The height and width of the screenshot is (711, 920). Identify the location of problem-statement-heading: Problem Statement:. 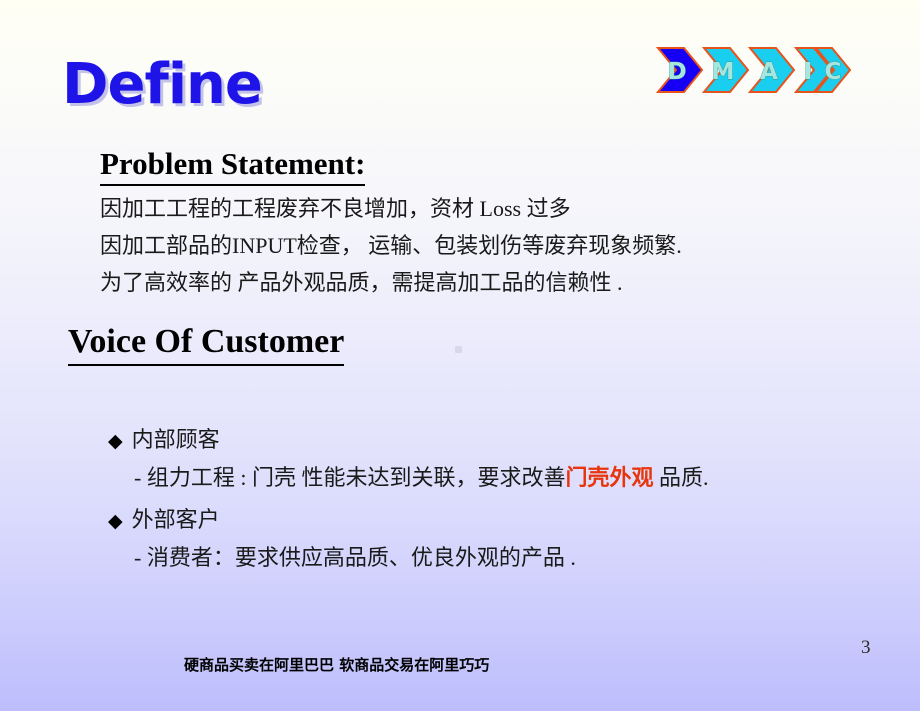
(233, 166).